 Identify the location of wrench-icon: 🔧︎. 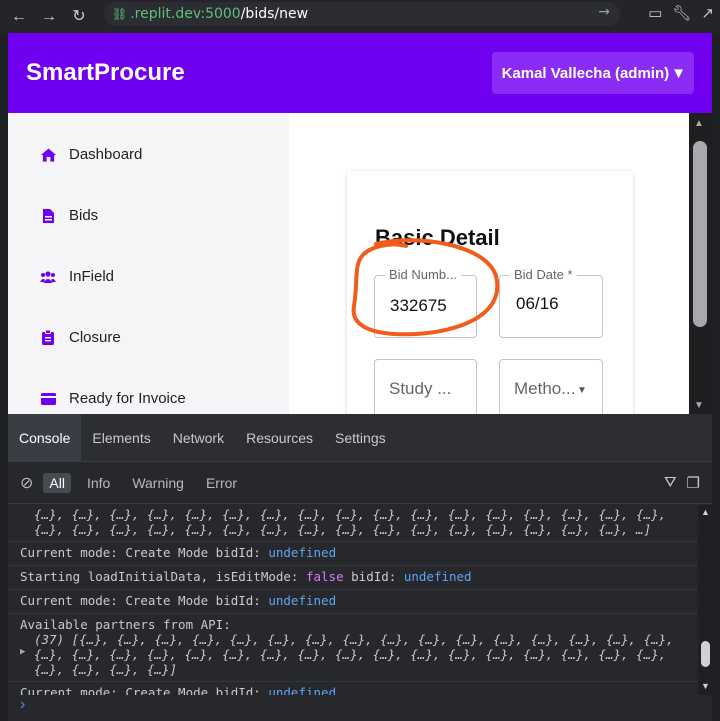
(681, 13).